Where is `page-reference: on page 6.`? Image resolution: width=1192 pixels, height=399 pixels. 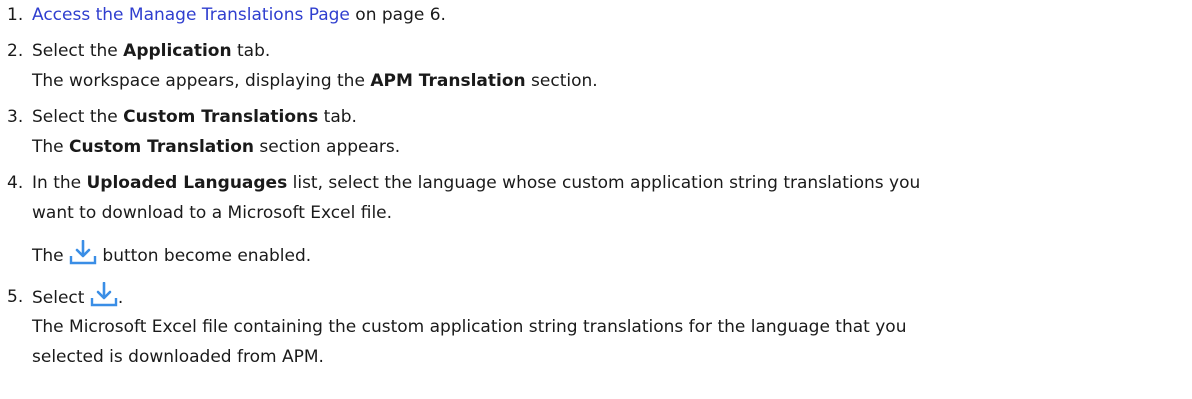 page-reference: on page 6. is located at coordinates (397, 15).